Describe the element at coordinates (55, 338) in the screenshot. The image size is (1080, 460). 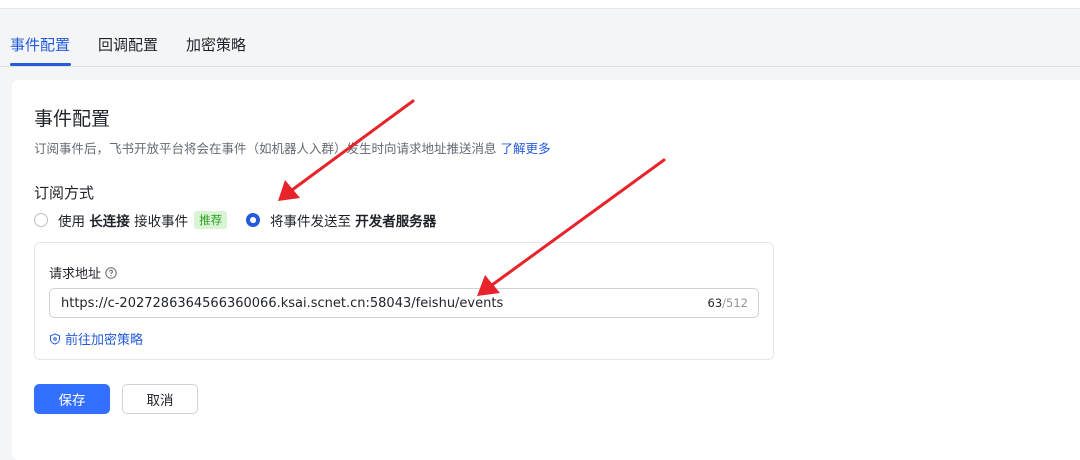
I see `shield-icon` at that location.